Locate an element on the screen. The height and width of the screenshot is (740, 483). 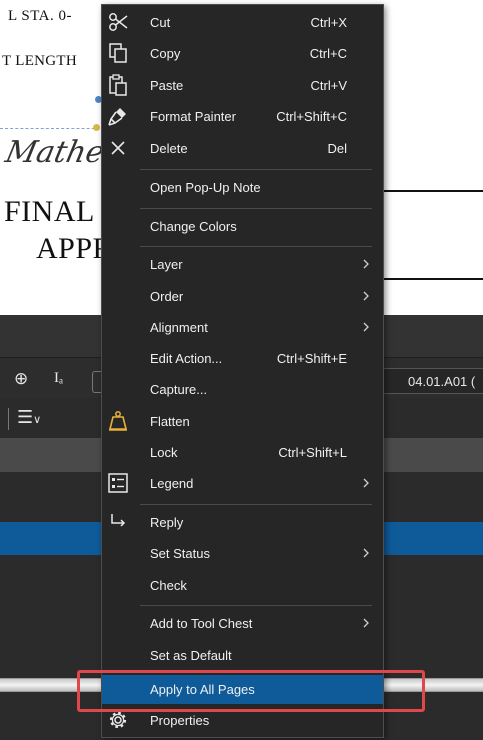
menu-label: Copy is located at coordinates (165, 53).